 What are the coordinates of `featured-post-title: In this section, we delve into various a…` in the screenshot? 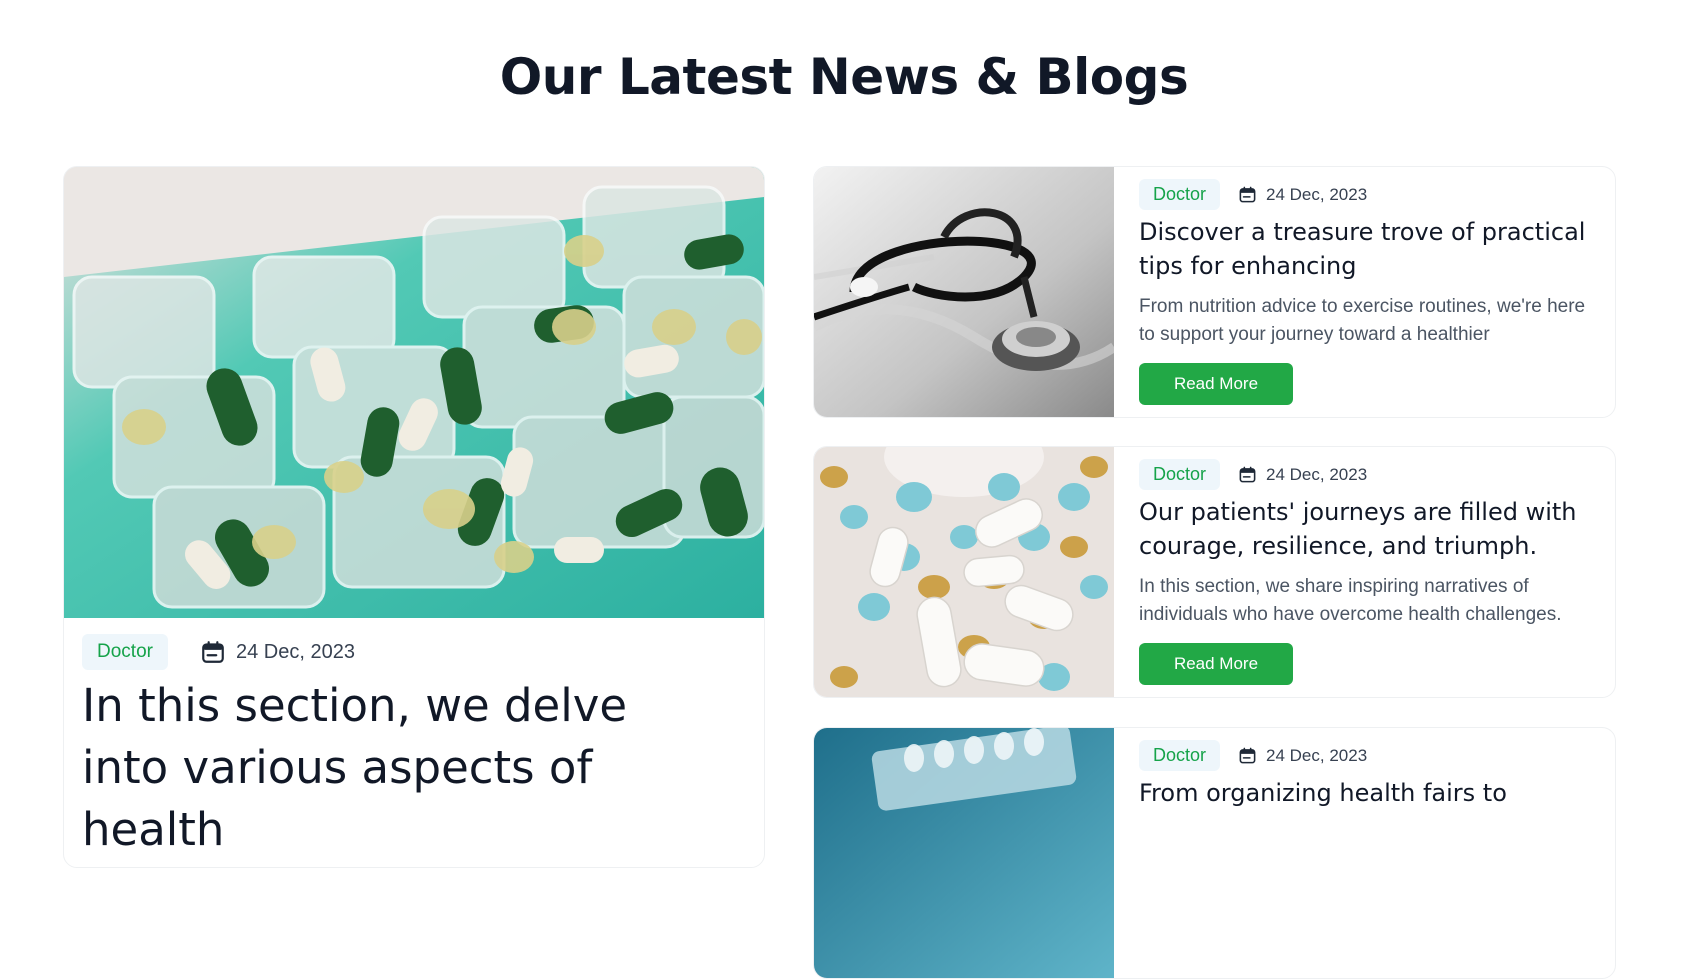 It's located at (402, 768).